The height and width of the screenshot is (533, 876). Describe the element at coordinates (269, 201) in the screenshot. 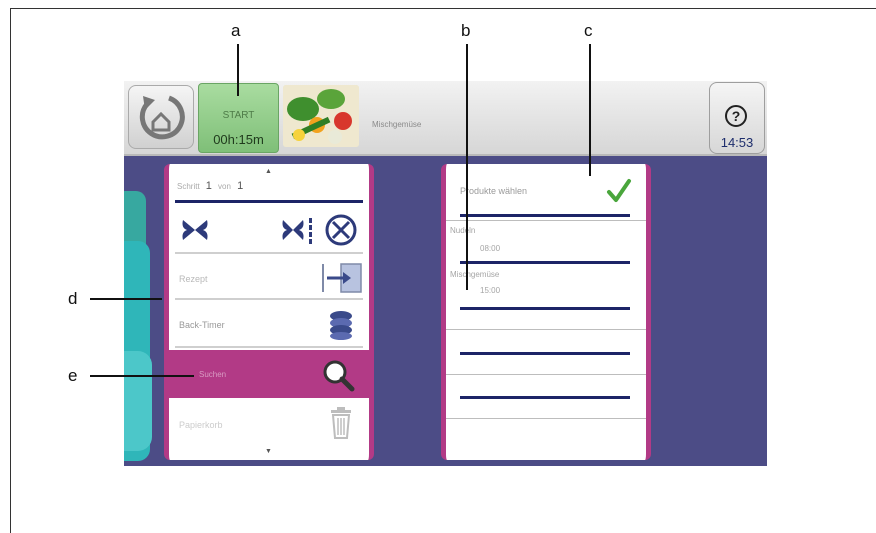

I see `step-divider` at that location.